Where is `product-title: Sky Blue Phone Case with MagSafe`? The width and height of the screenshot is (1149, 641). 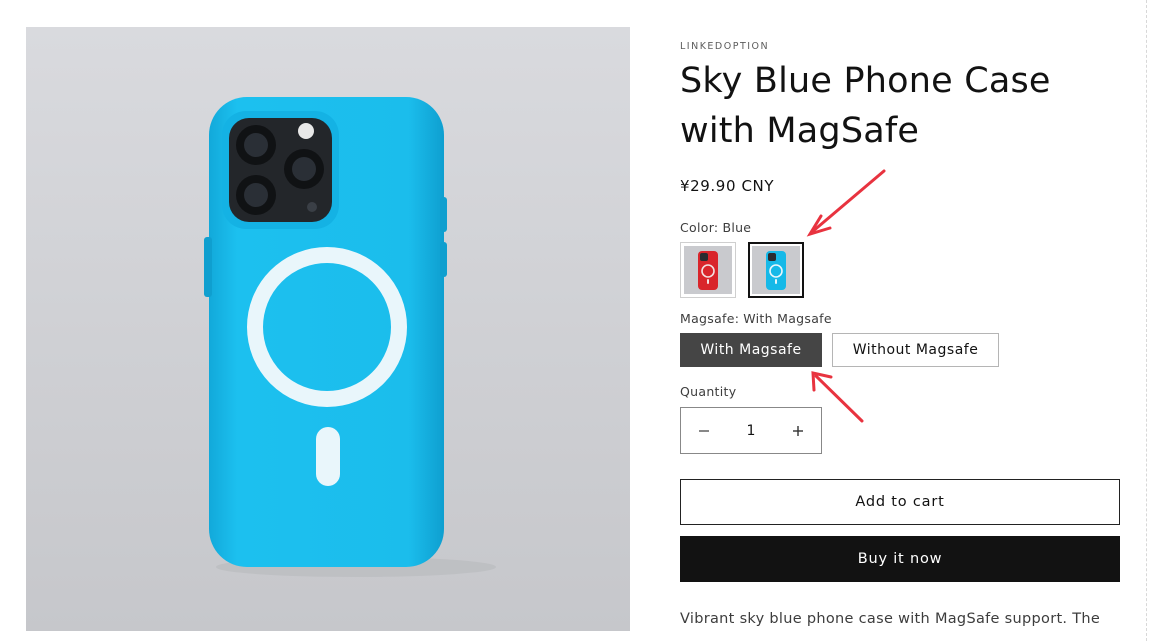
product-title: Sky Blue Phone Case with MagSafe is located at coordinates (865, 106).